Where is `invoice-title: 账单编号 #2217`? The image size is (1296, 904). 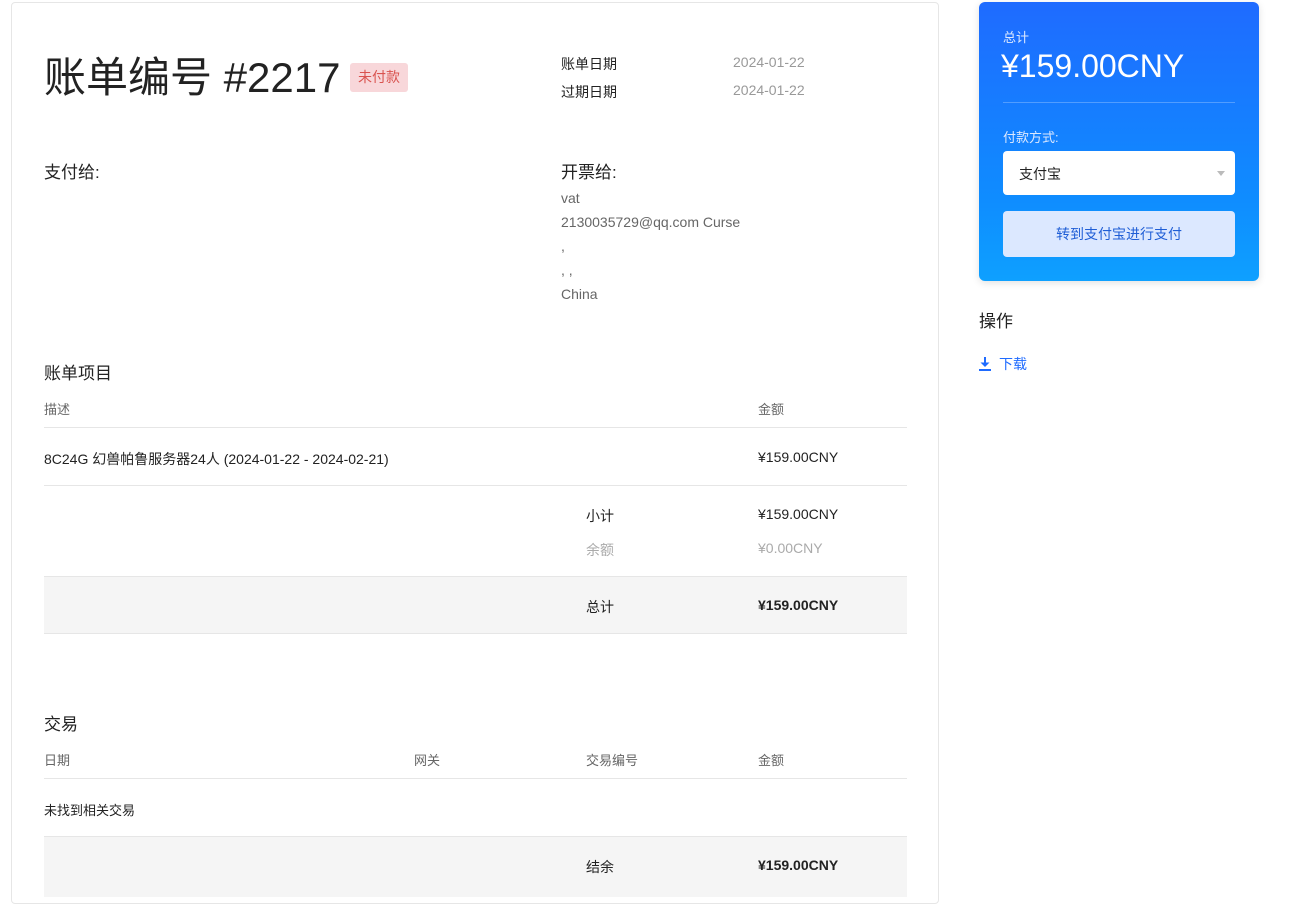
invoice-title: 账单编号 #2217 is located at coordinates (192, 77).